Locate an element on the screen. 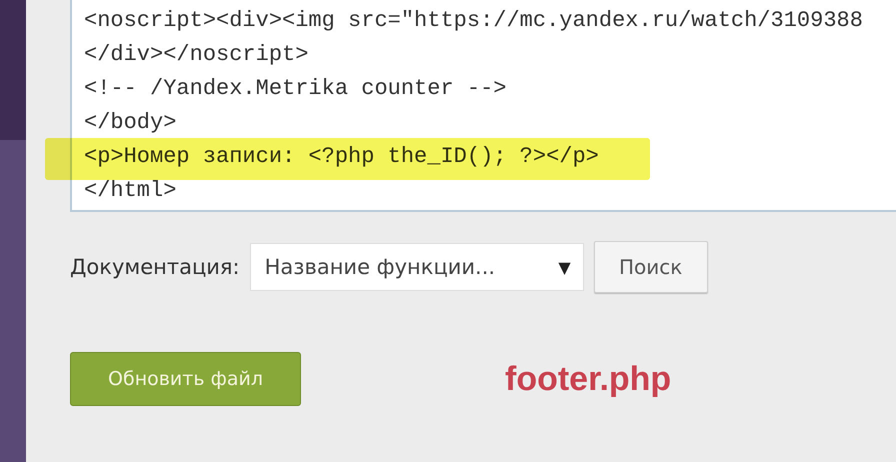 The height and width of the screenshot is (462, 896). search-button: Поиск is located at coordinates (651, 267).